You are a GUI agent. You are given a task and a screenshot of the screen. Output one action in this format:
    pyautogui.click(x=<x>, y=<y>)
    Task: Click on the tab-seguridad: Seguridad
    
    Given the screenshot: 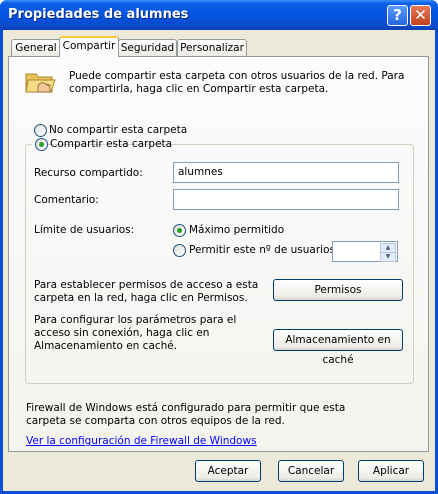 What is the action you would take?
    pyautogui.click(x=147, y=47)
    